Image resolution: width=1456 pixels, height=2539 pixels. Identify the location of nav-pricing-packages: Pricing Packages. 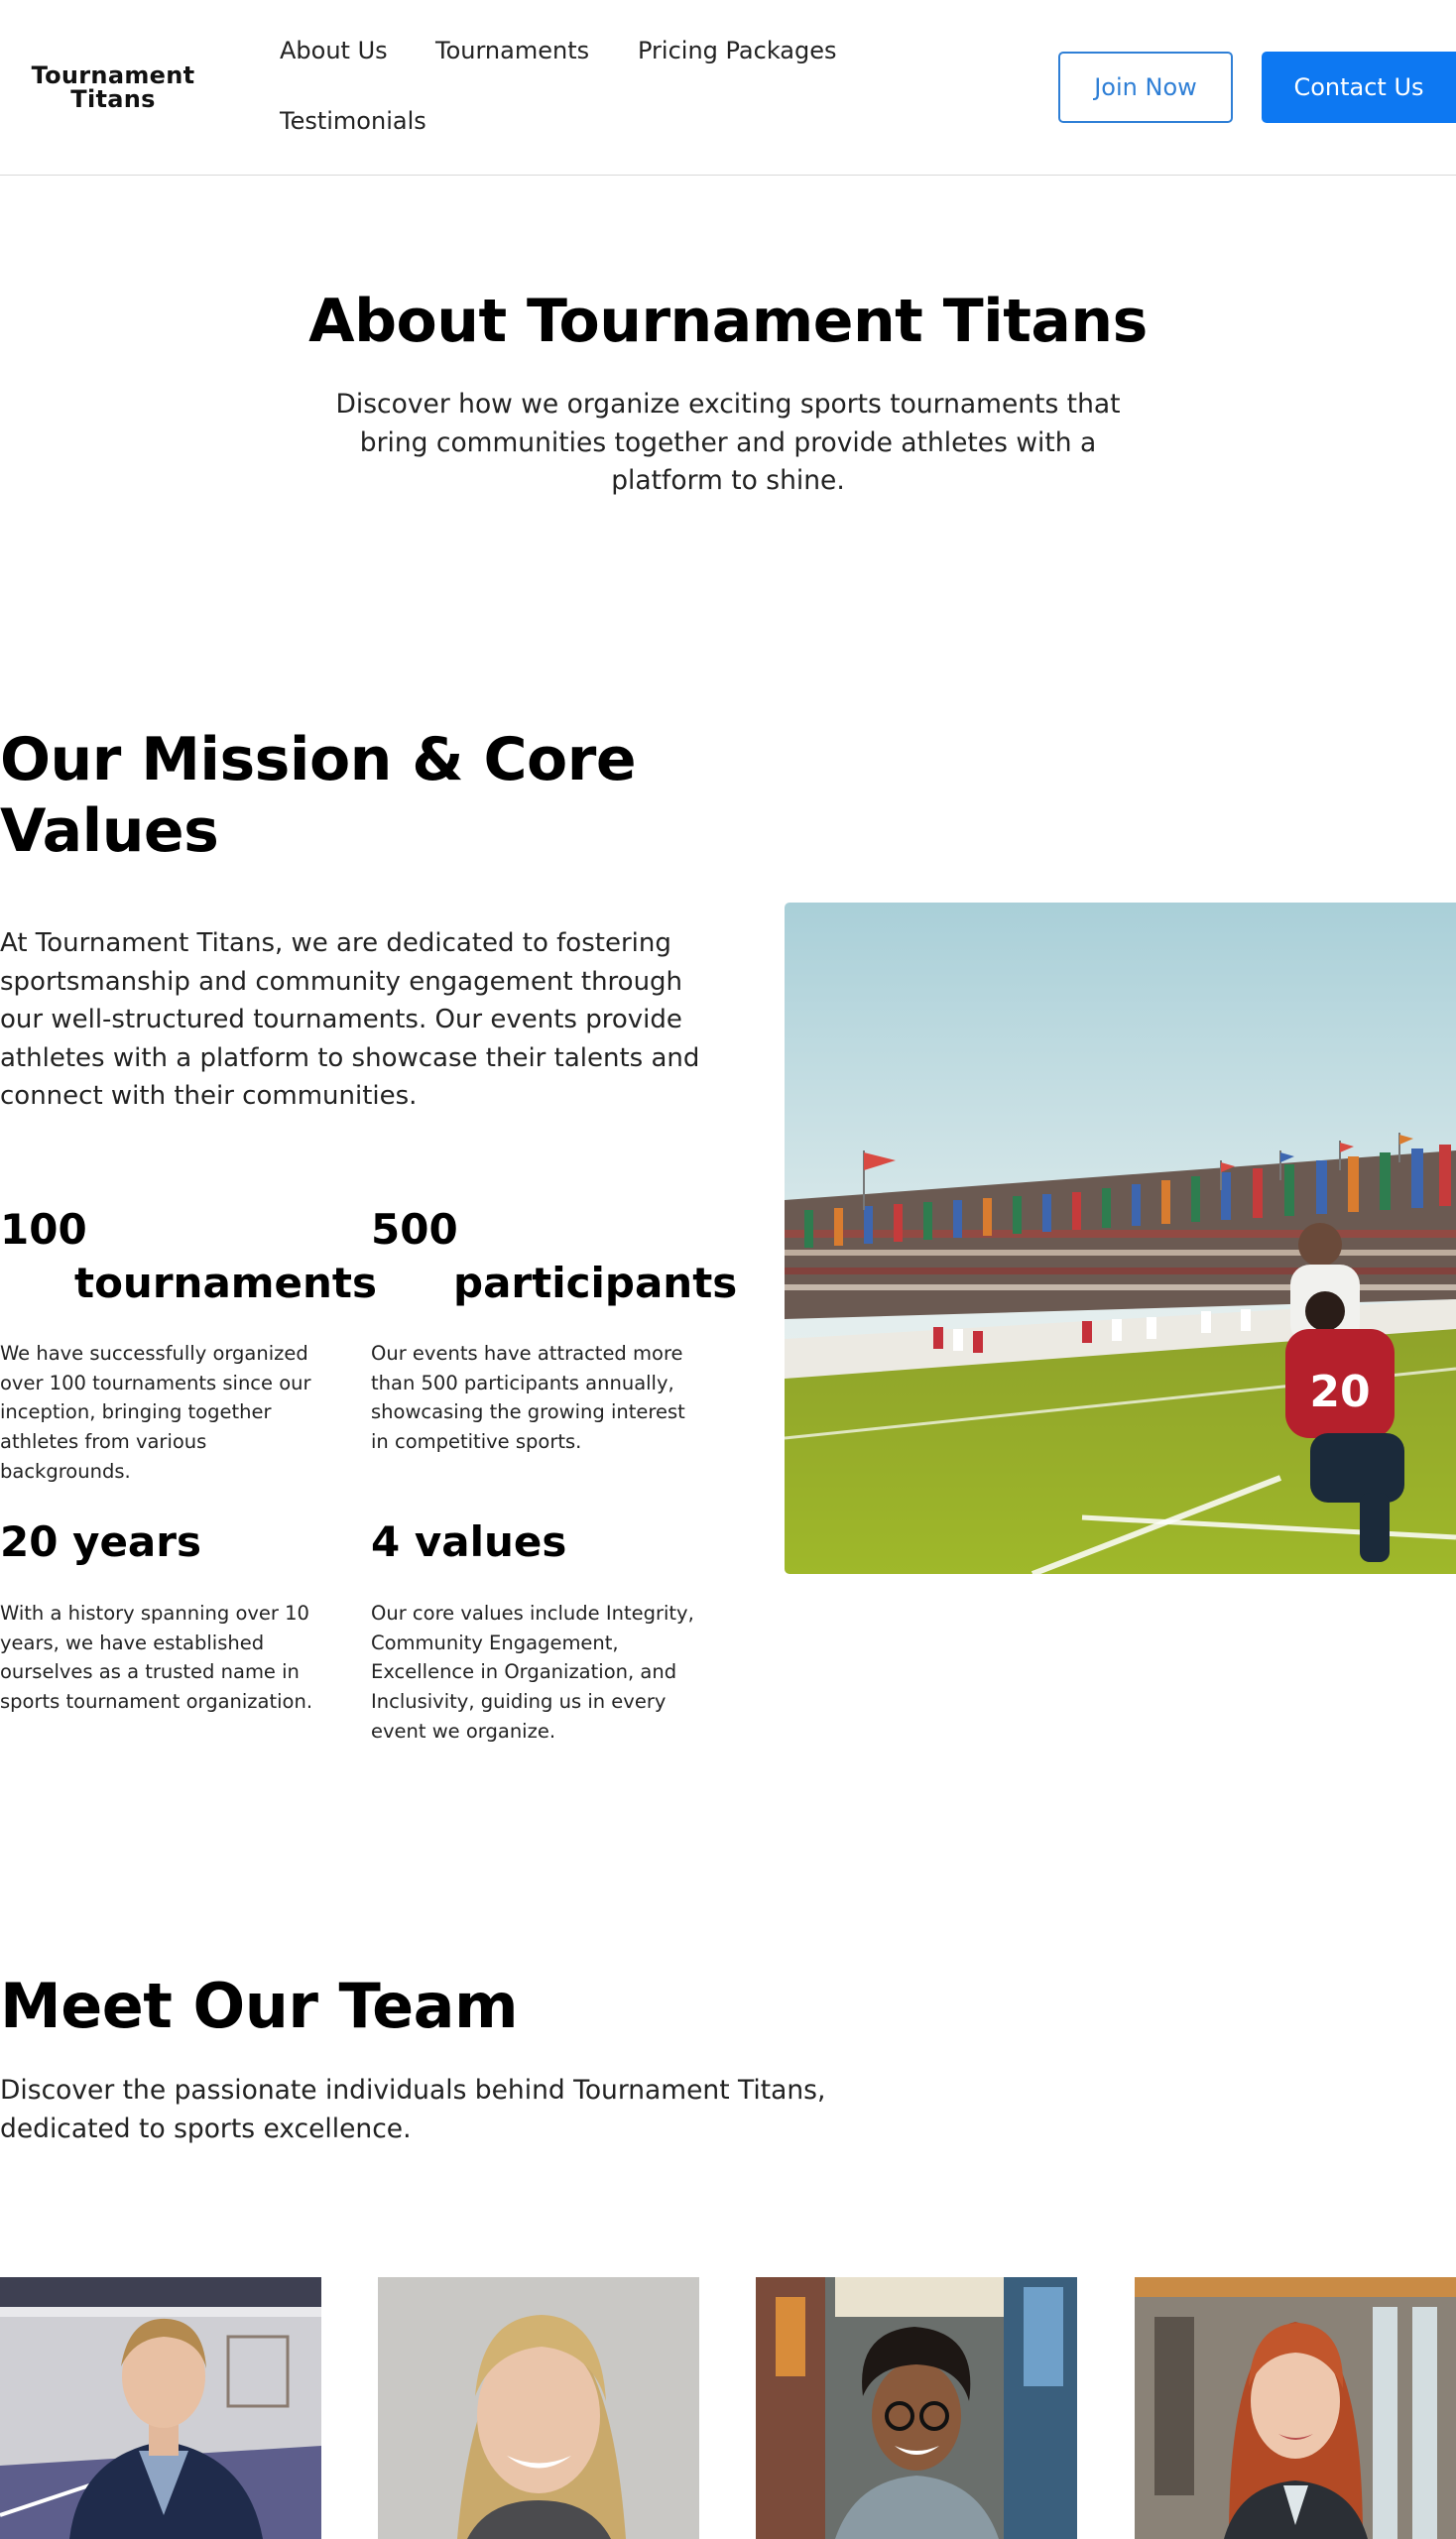
(737, 51).